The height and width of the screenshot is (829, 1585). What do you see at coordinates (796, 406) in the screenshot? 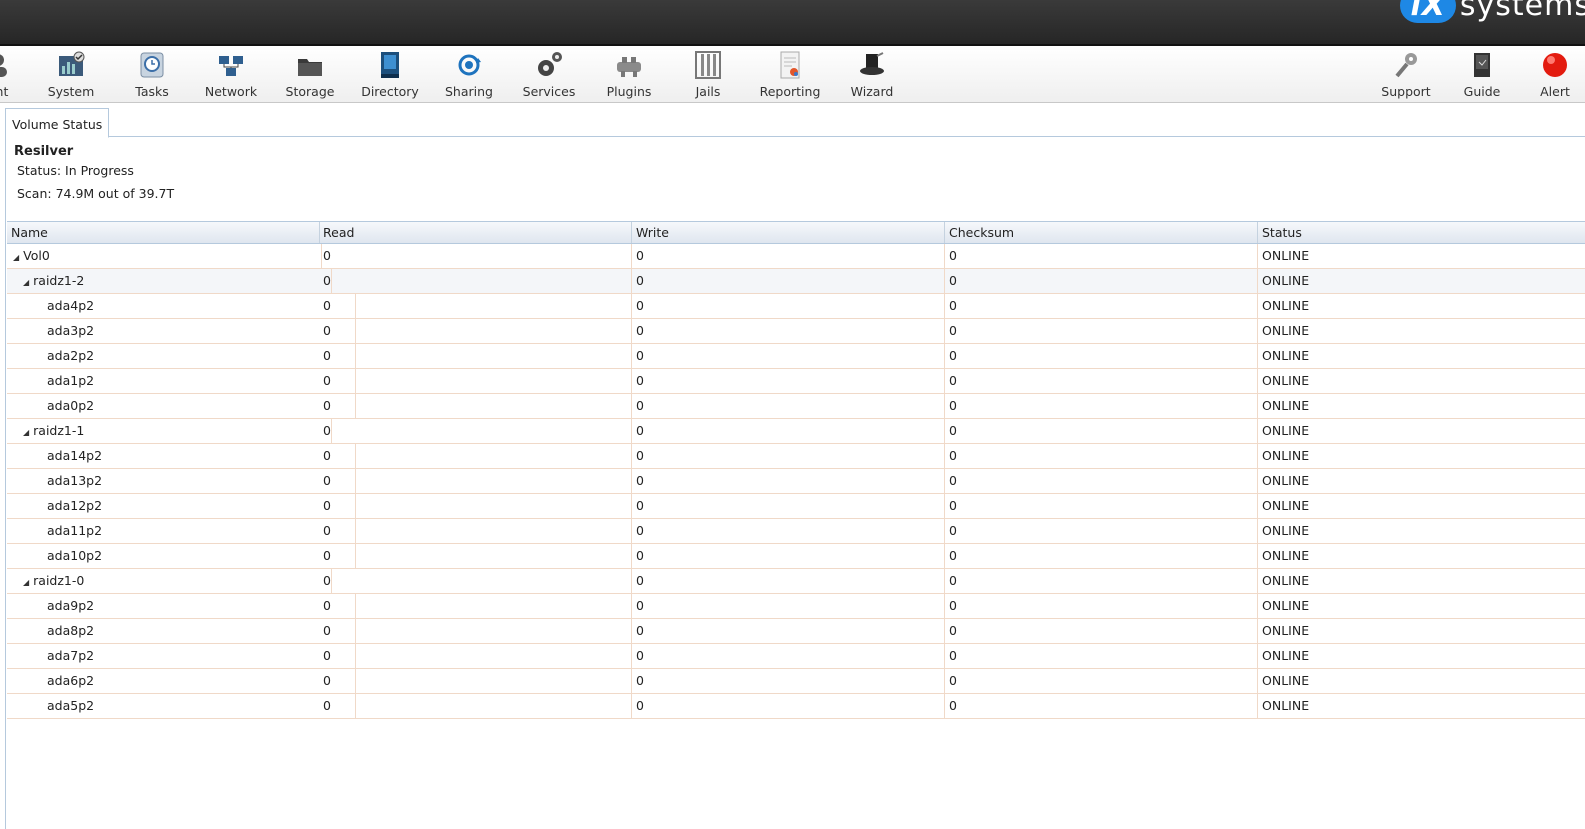
I see `table-row: ada0p2 0 0 0 ONLINE` at bounding box center [796, 406].